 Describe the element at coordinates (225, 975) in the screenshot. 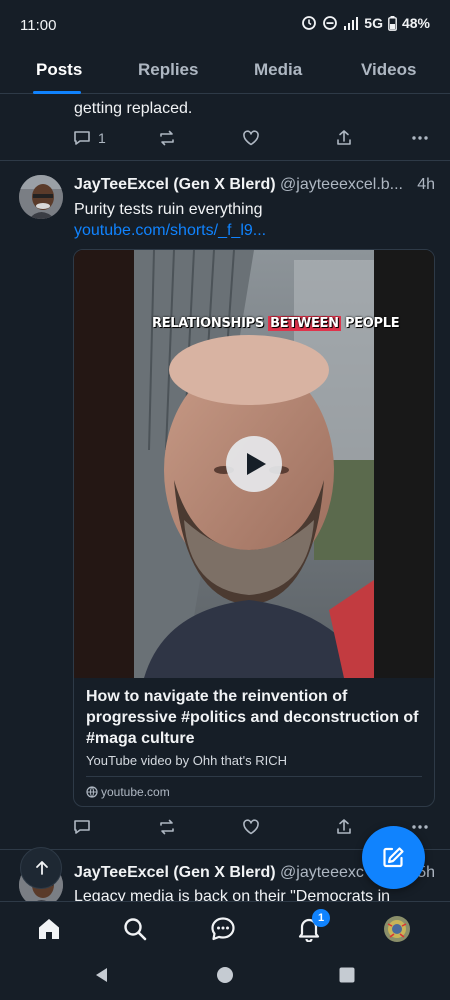

I see `home-circle-icon` at that location.